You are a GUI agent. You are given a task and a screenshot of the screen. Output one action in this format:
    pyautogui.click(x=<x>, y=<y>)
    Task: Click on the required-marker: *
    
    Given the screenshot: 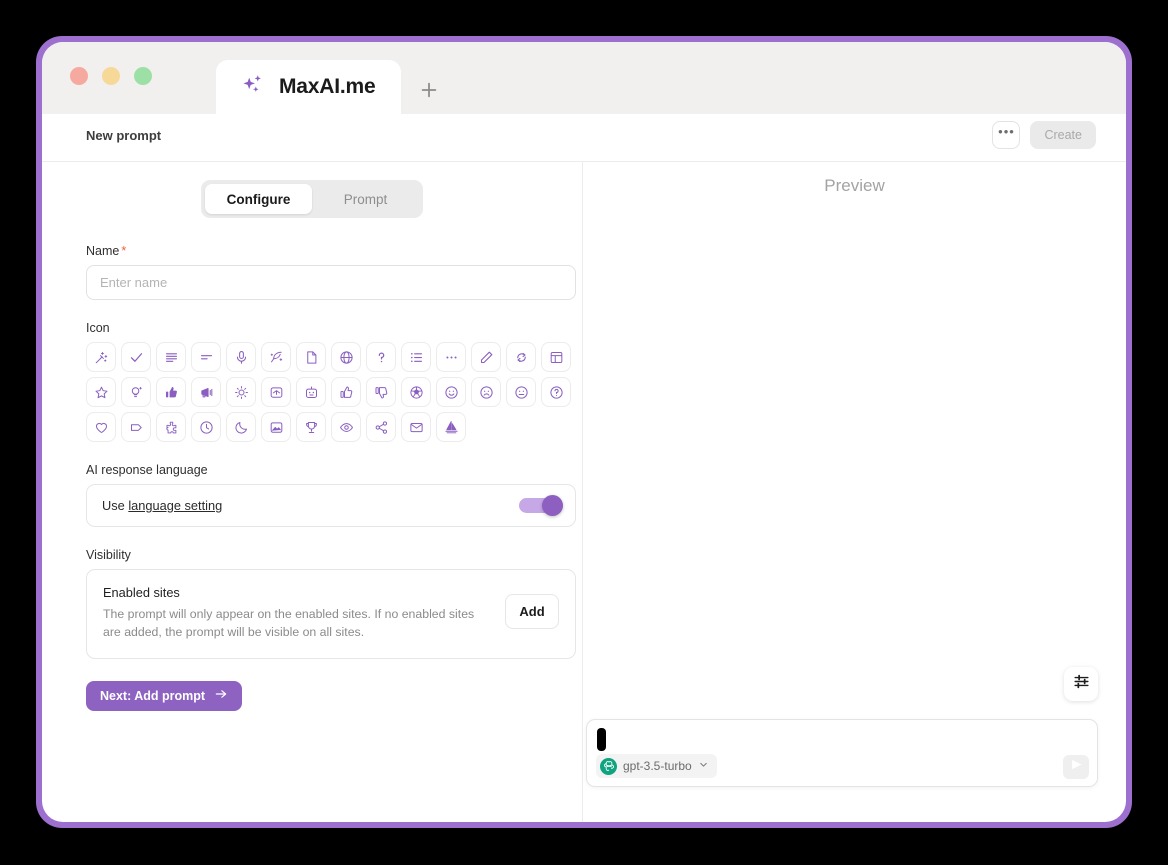 What is the action you would take?
    pyautogui.click(x=124, y=251)
    